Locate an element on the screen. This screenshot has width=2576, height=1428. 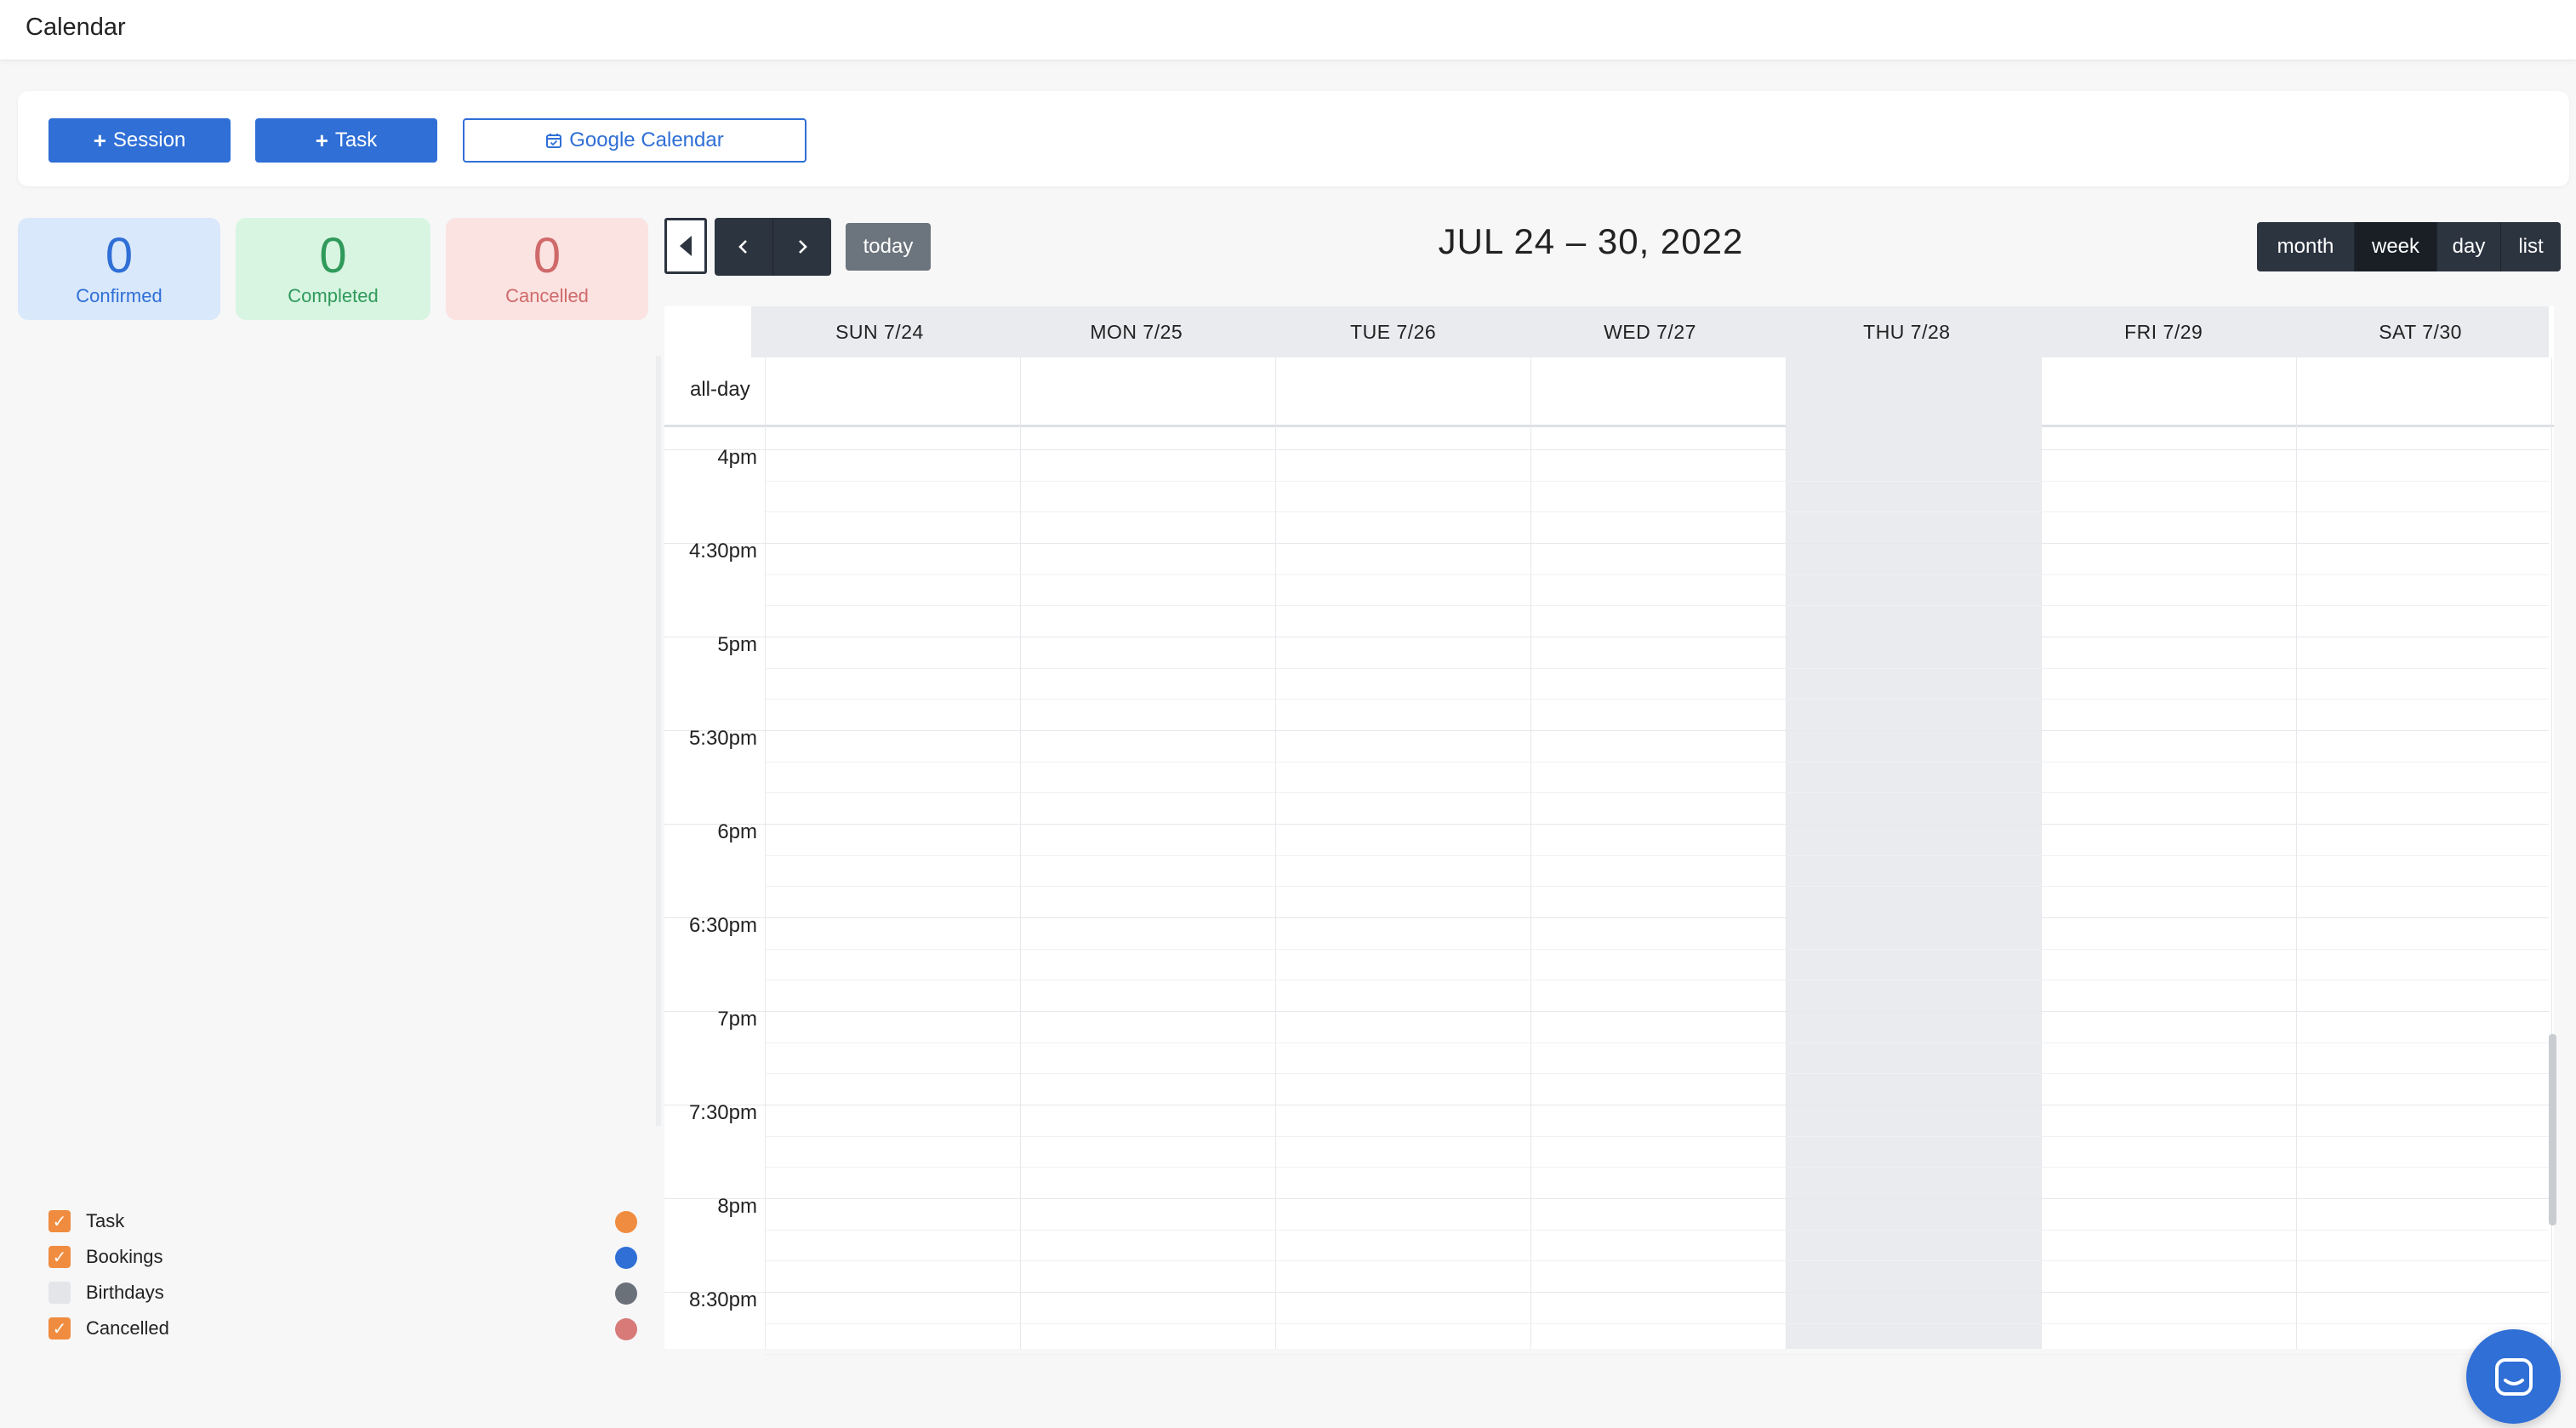
task-color-dot is located at coordinates (626, 1222).